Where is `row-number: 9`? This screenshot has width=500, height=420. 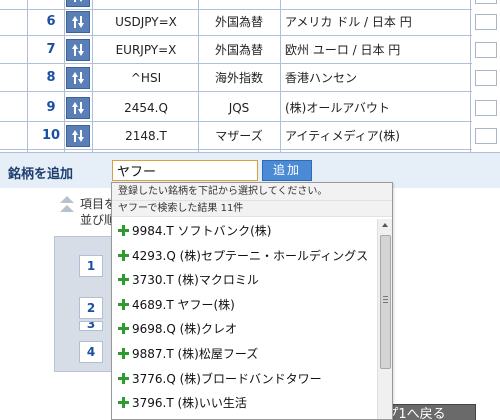 row-number: 9 is located at coordinates (51, 107).